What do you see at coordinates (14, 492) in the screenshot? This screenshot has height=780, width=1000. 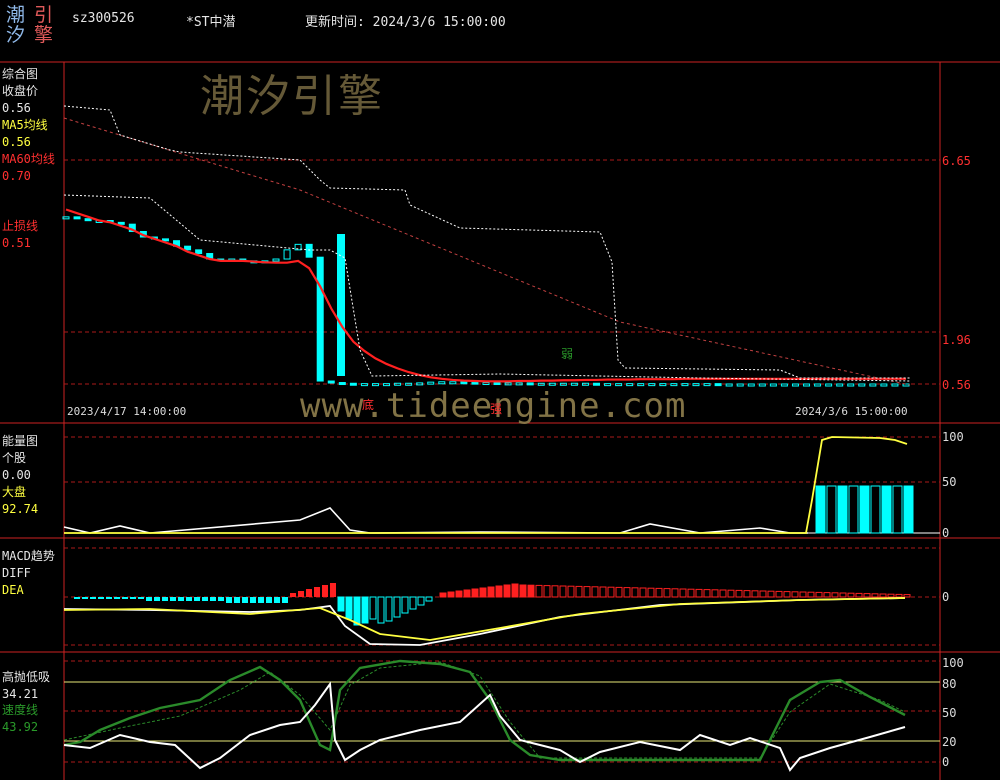 I see `energy-label-market: 大盘` at bounding box center [14, 492].